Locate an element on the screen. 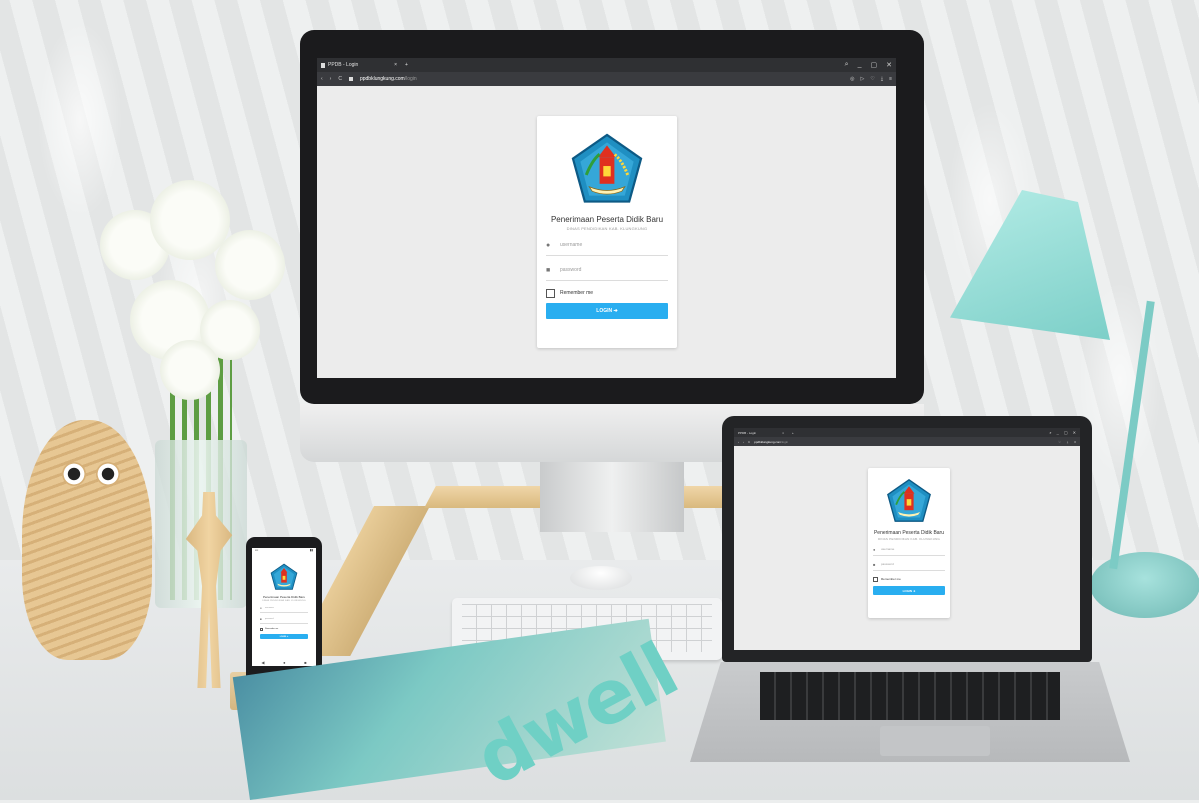  browser-toolbar-icons: ♡ ⤓ ≡ is located at coordinates (1067, 442).